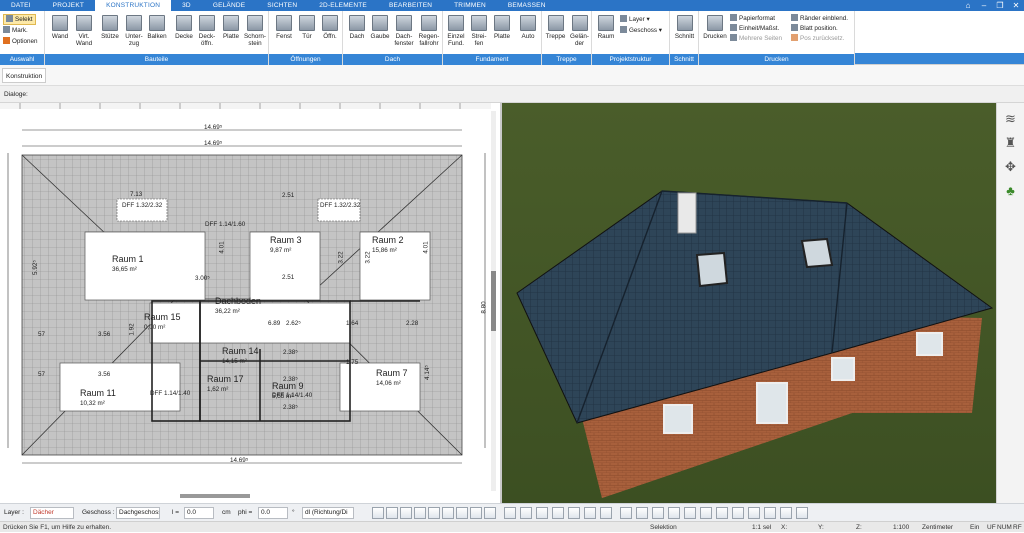 Image resolution: width=1024 pixels, height=533 pixels. Describe the element at coordinates (1000, 5) in the screenshot. I see `restore-icon: ❐` at that location.